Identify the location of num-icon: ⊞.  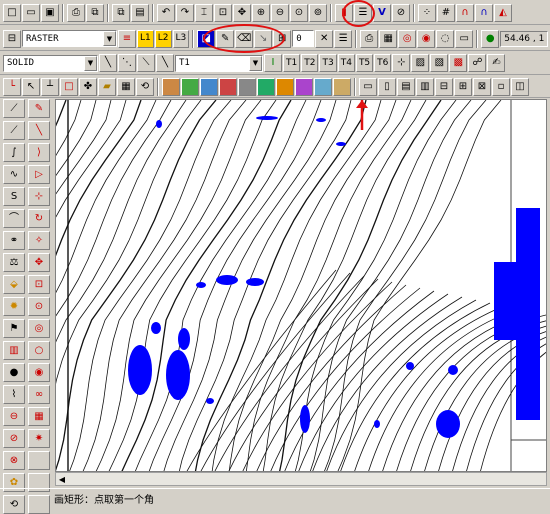
(282, 38).